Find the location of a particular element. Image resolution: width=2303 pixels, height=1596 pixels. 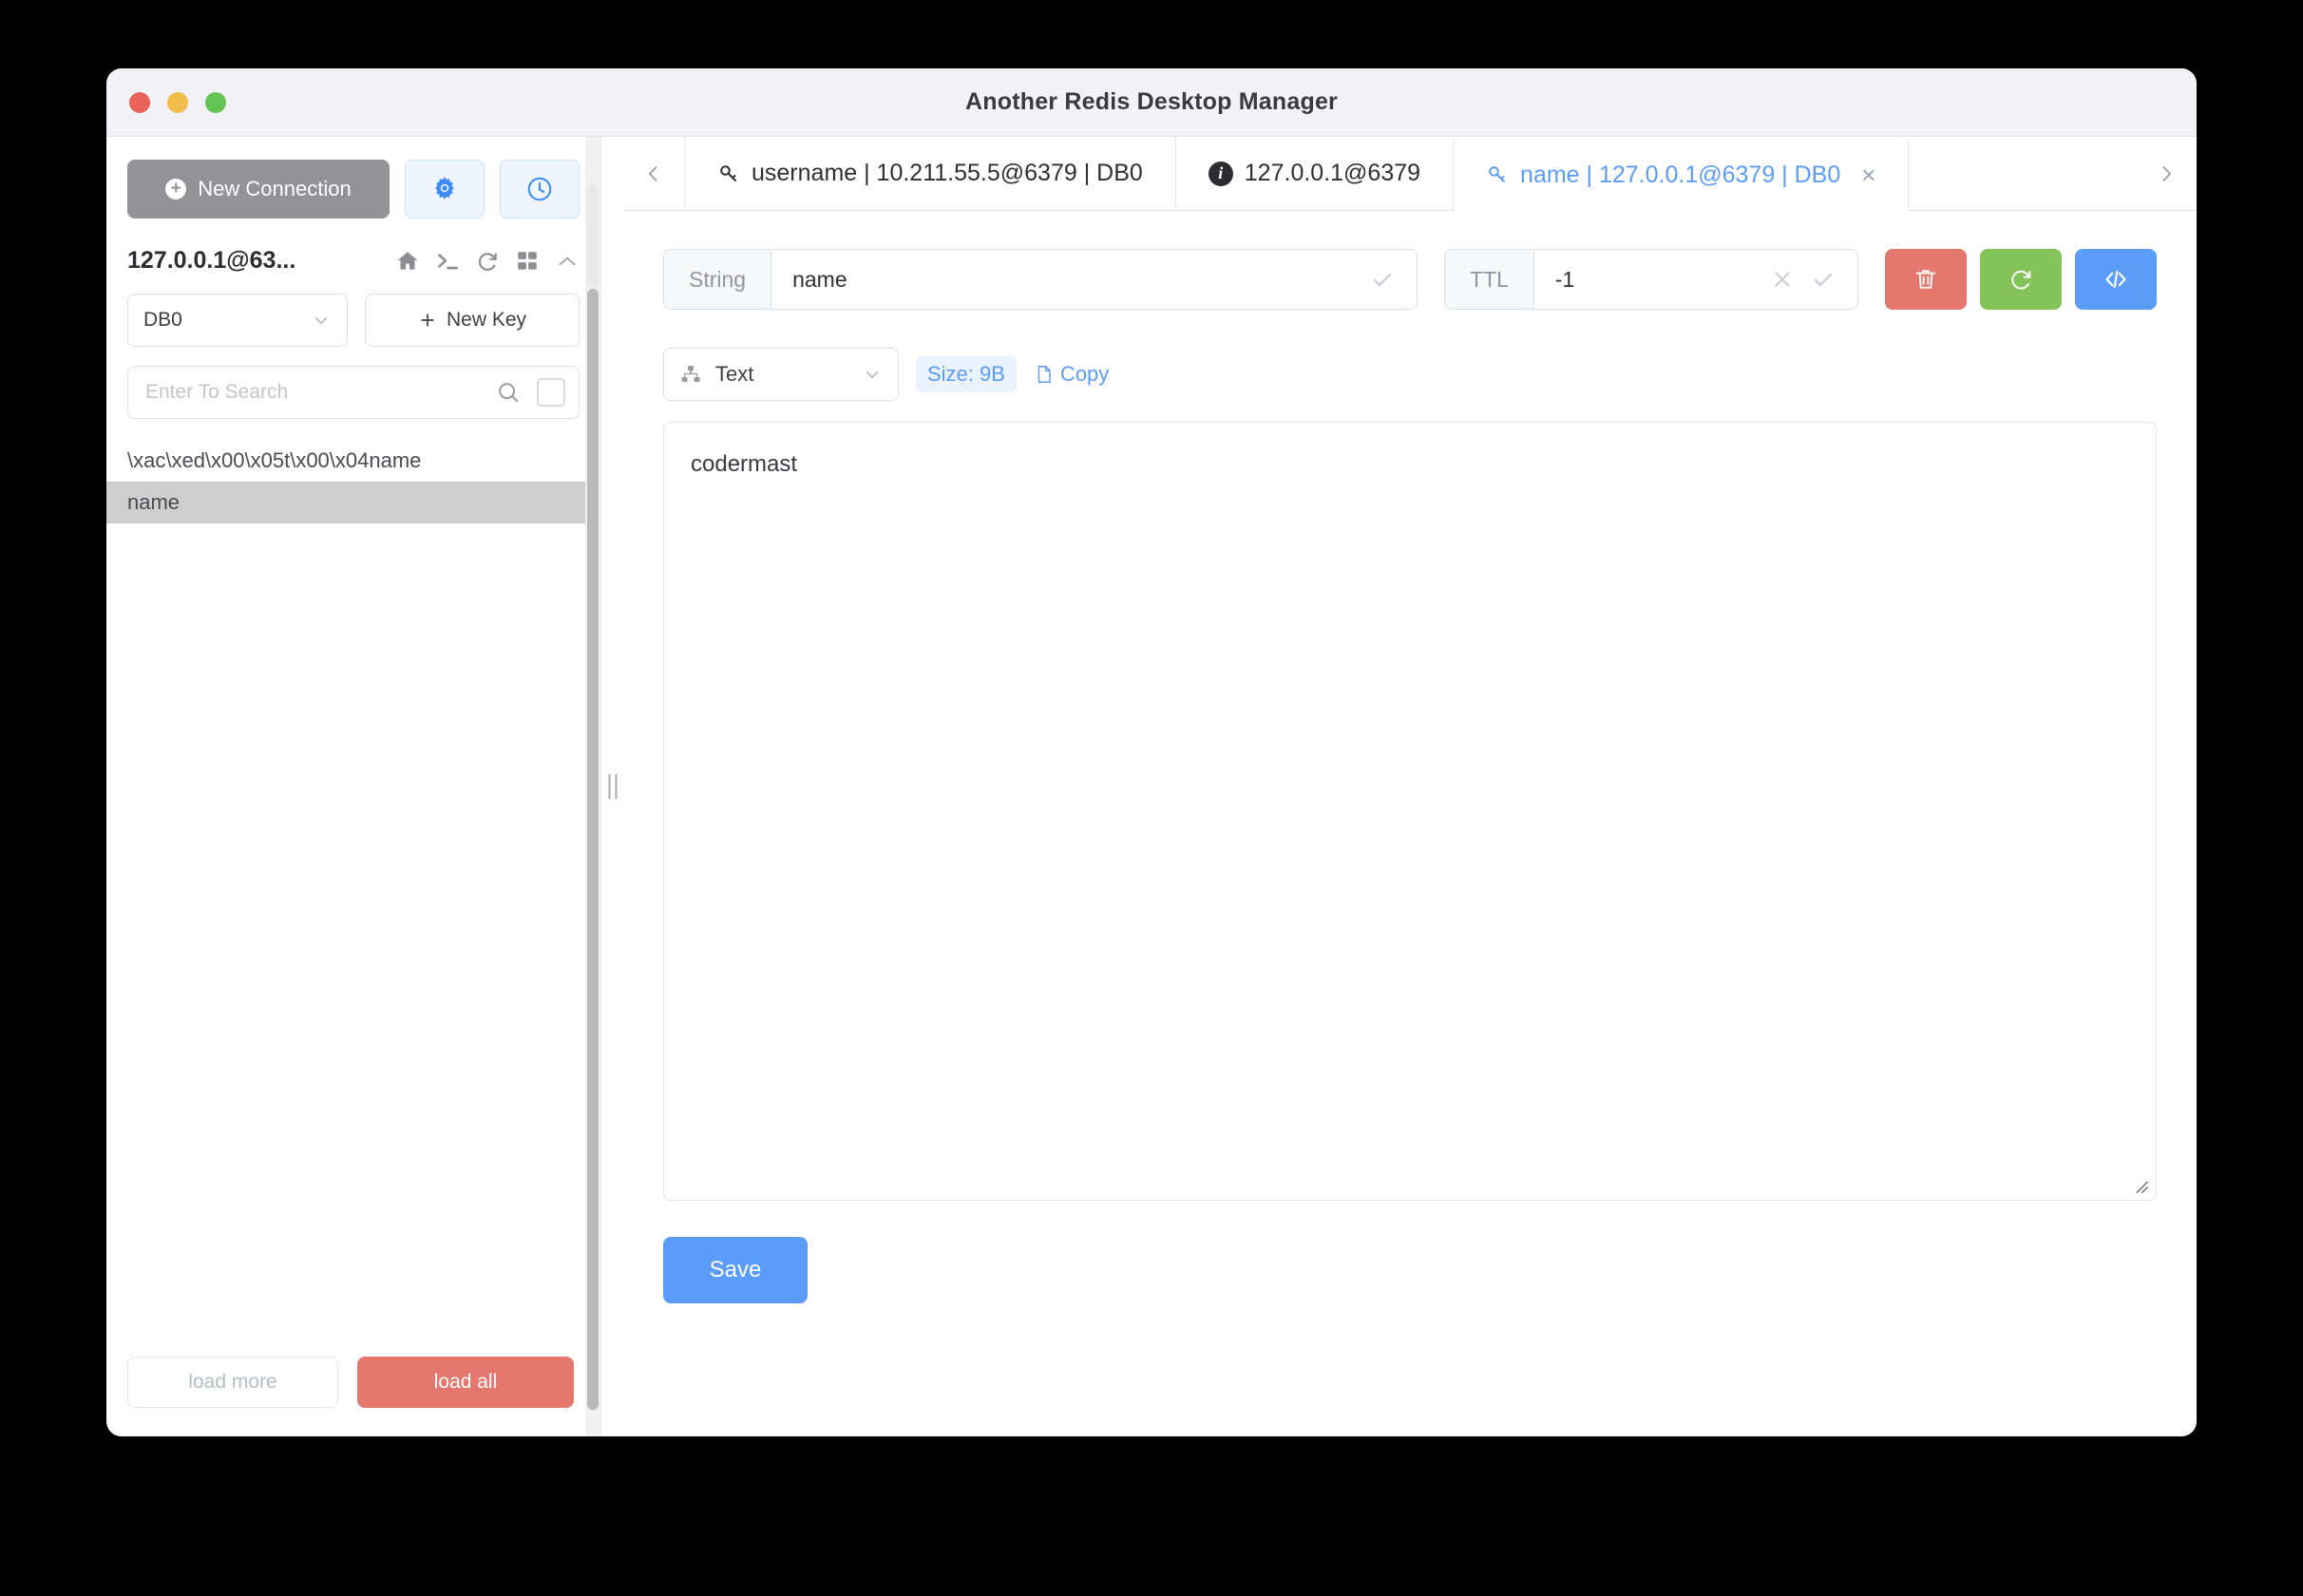

splitter-grip-icon is located at coordinates (612, 786).